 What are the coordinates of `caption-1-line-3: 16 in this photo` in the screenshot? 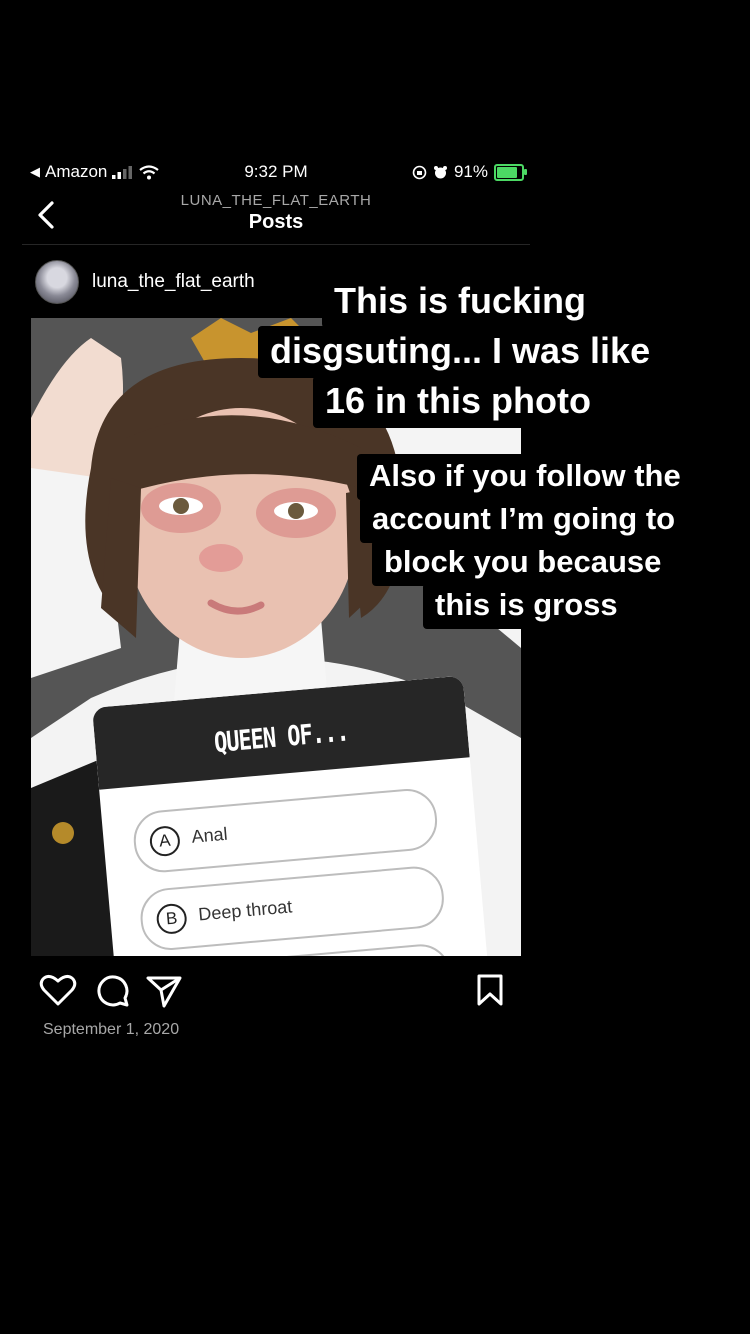 It's located at (458, 402).